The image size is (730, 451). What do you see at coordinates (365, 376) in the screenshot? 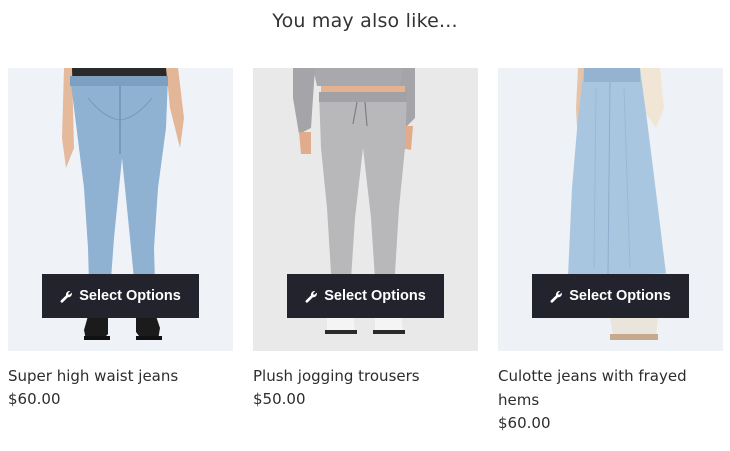
I see `product-name: Plush jogging trousers` at bounding box center [365, 376].